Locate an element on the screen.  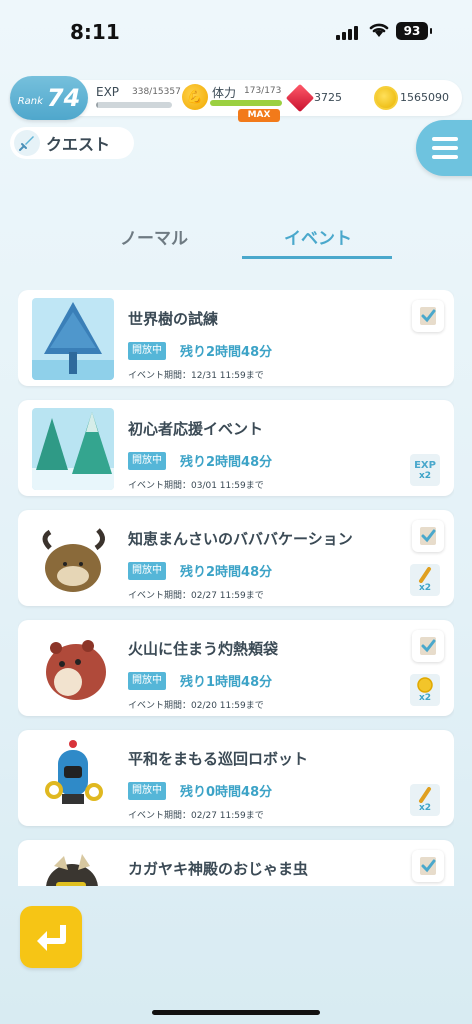
hamburger-icon is located at coordinates (445, 139).